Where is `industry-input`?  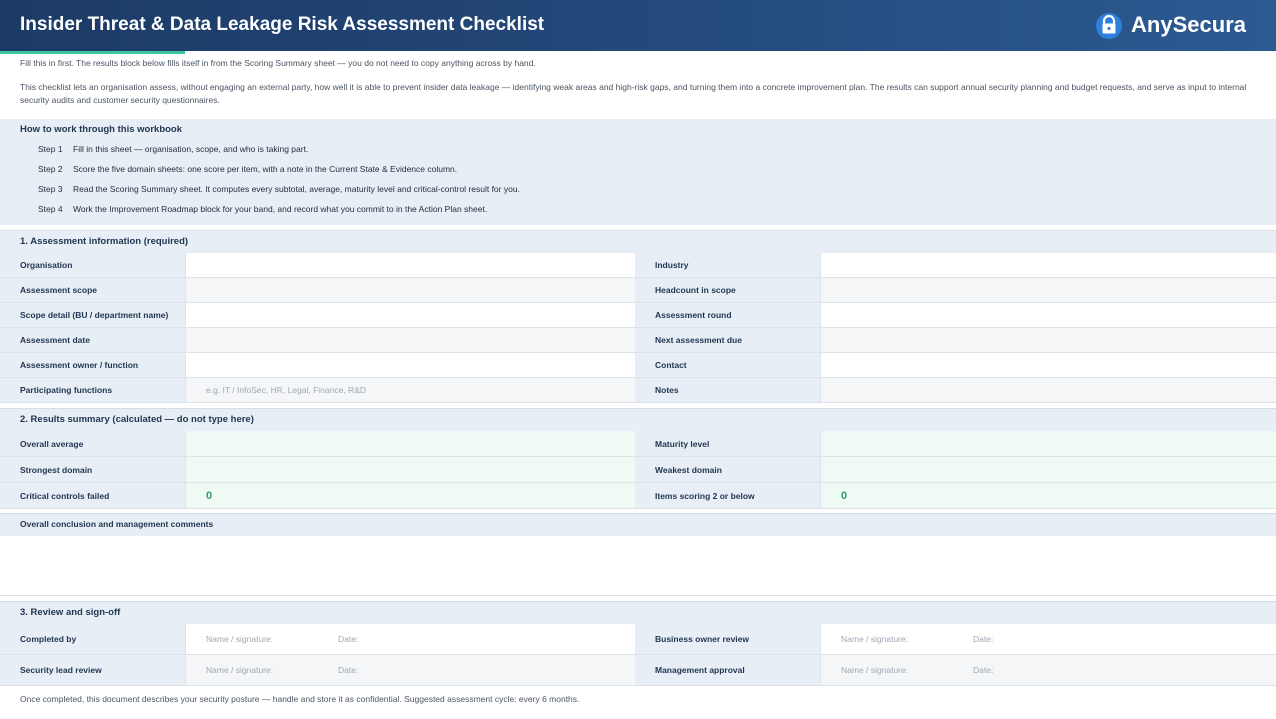
industry-input is located at coordinates (1048, 265).